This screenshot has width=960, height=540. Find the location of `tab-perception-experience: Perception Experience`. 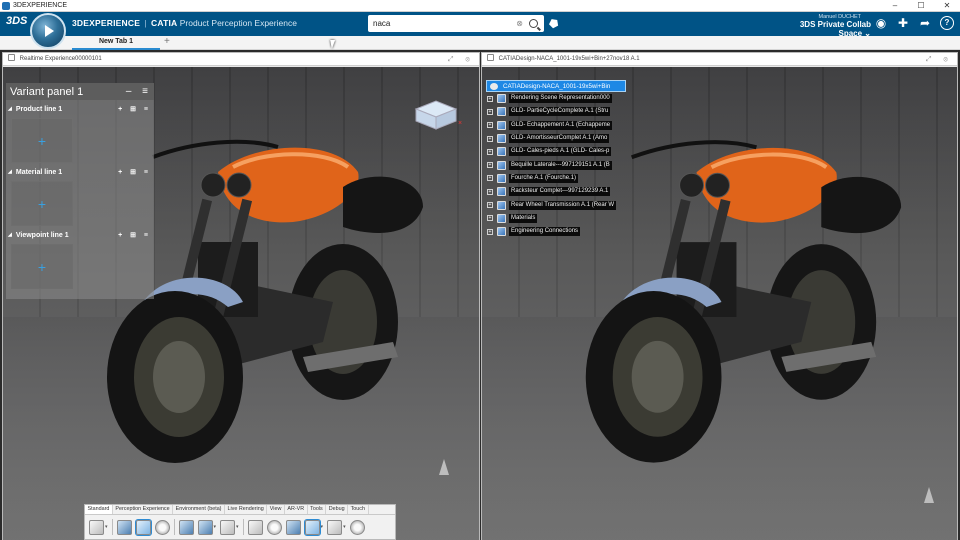

tab-perception-experience: Perception Experience is located at coordinates (143, 509).